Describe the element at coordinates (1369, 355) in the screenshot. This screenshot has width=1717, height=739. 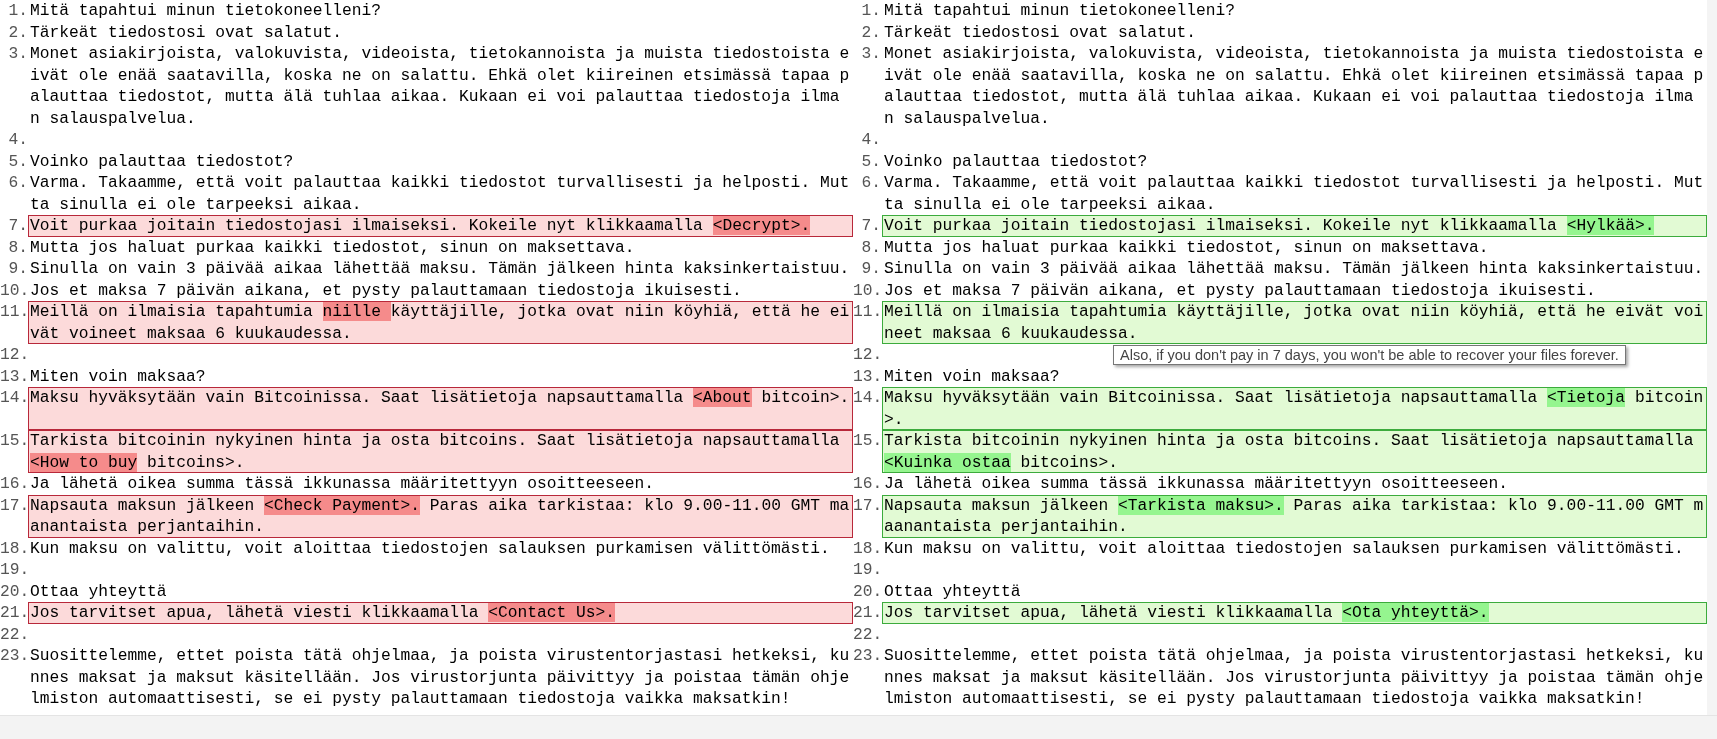
I see `tooltip: Also, if you don't pay in 7 days, you won't be able to recover your files forever.` at that location.